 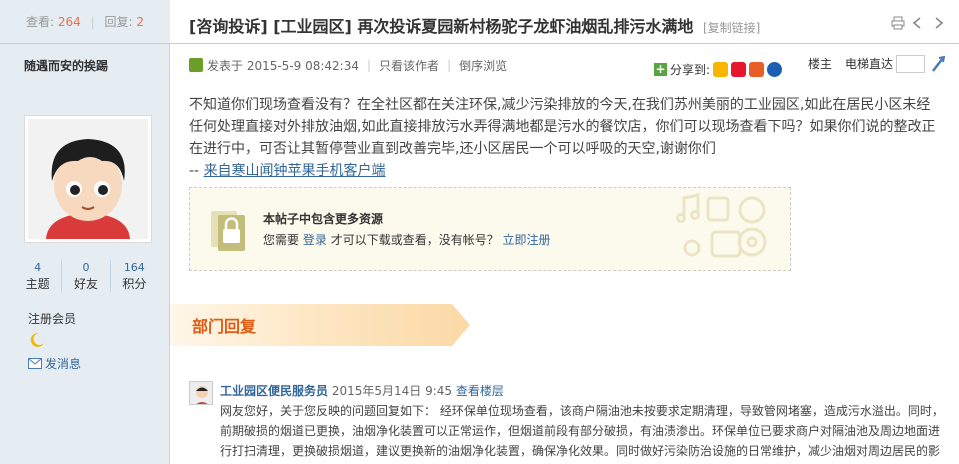 I want to click on dept-avatar-icon, so click(x=201, y=393).